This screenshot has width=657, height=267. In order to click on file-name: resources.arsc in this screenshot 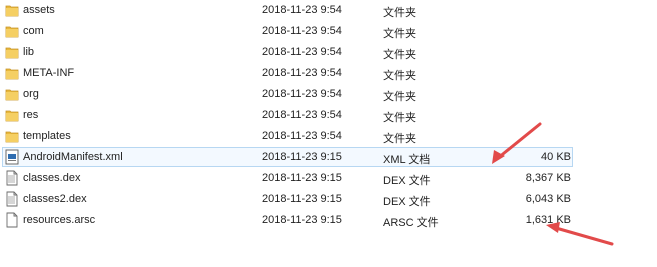, I will do `click(59, 220)`.